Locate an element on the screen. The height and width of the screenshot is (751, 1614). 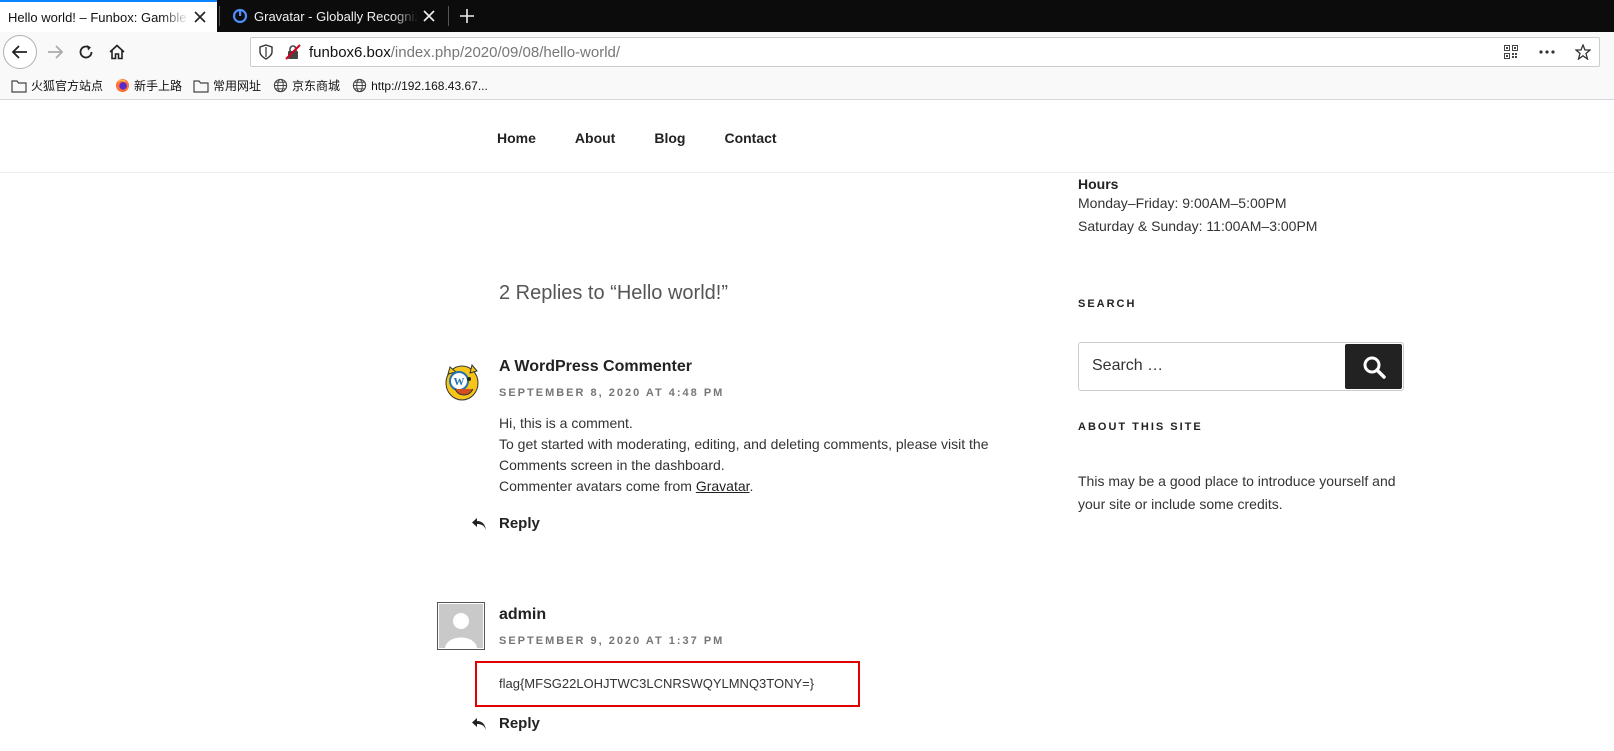
search-widget-title: SEARCH is located at coordinates (1107, 304).